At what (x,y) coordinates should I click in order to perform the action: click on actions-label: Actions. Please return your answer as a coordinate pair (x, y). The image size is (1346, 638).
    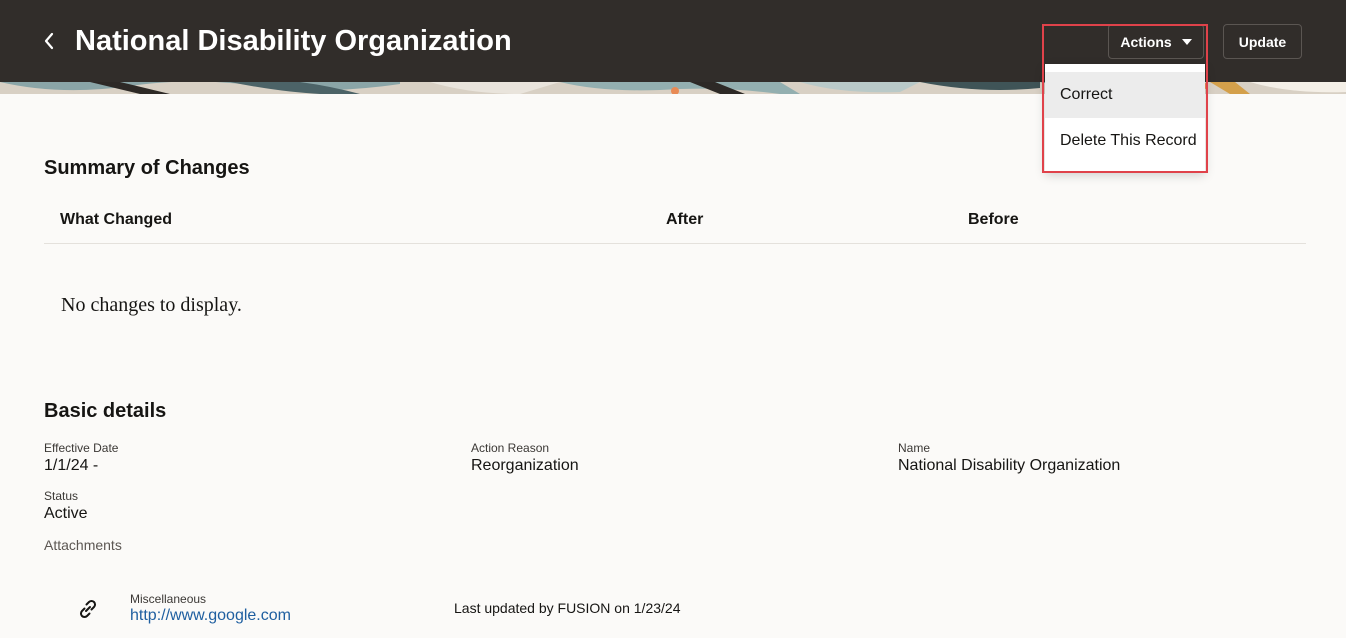
    Looking at the image, I should click on (1146, 41).